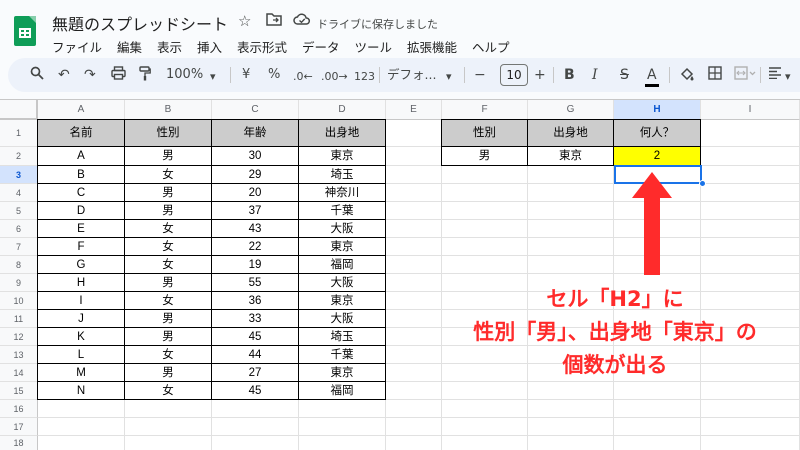 The image size is (800, 450). I want to click on undo-icon: ↶, so click(64, 75).